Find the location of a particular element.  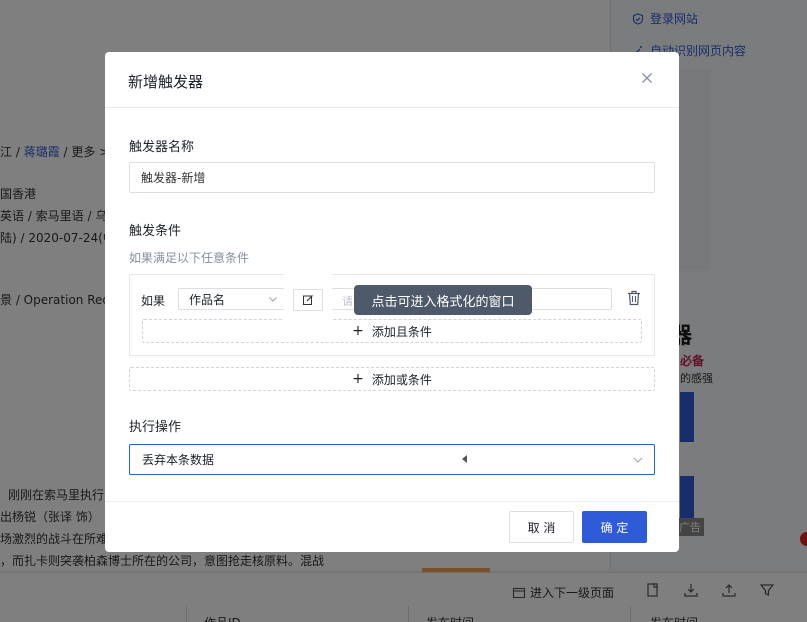

condition-value-placeholder: 请 is located at coordinates (347, 301).